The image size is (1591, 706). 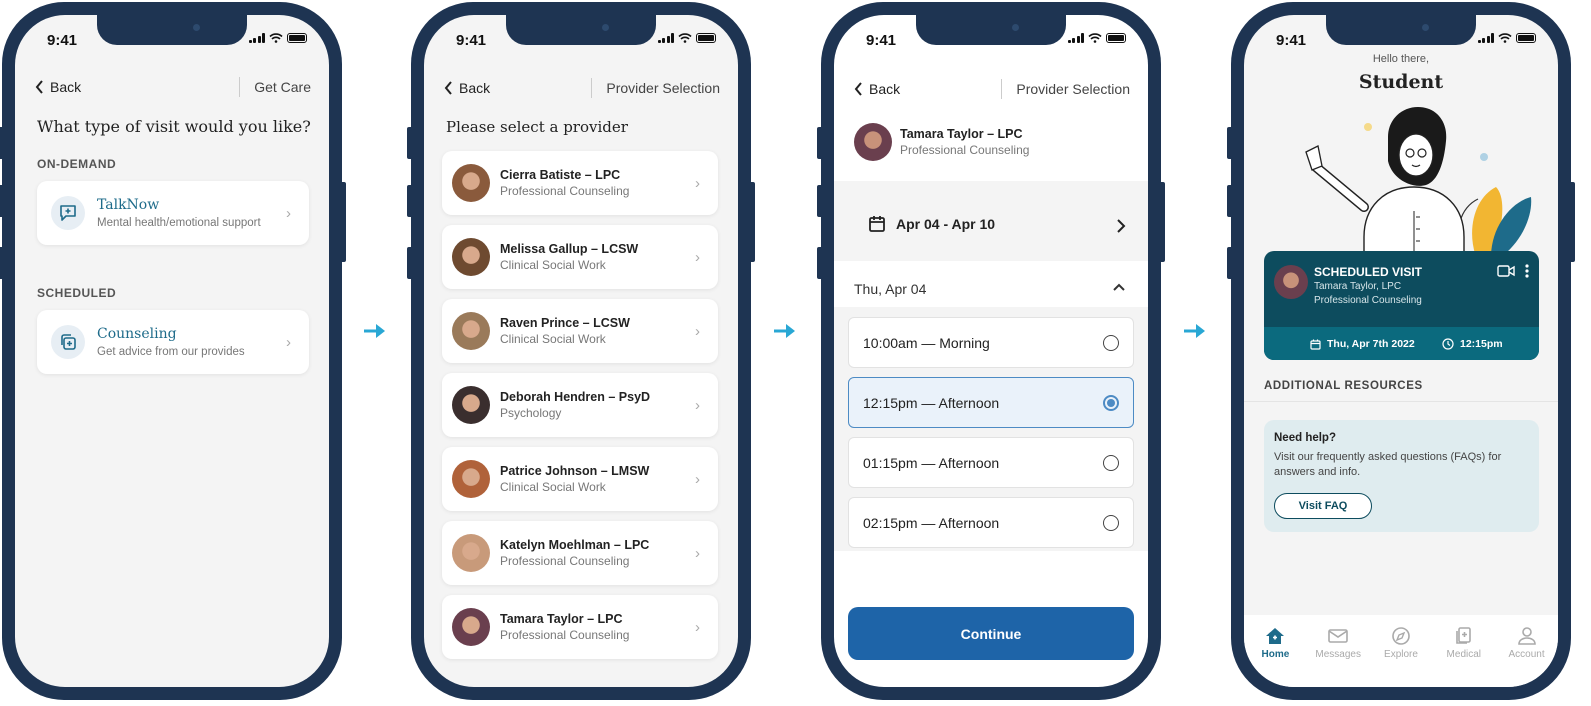 I want to click on provider-name: Cierra Batiste – LPC, so click(x=560, y=175).